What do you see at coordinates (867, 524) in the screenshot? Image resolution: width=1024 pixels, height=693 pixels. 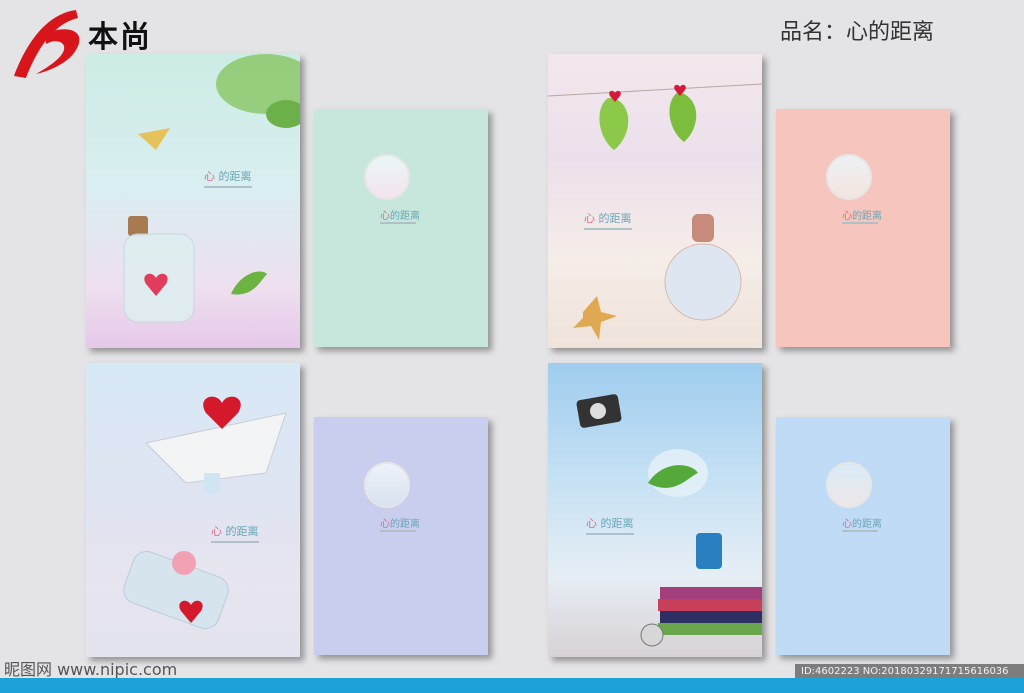 I see `back-4-title-text: 的距离` at bounding box center [867, 524].